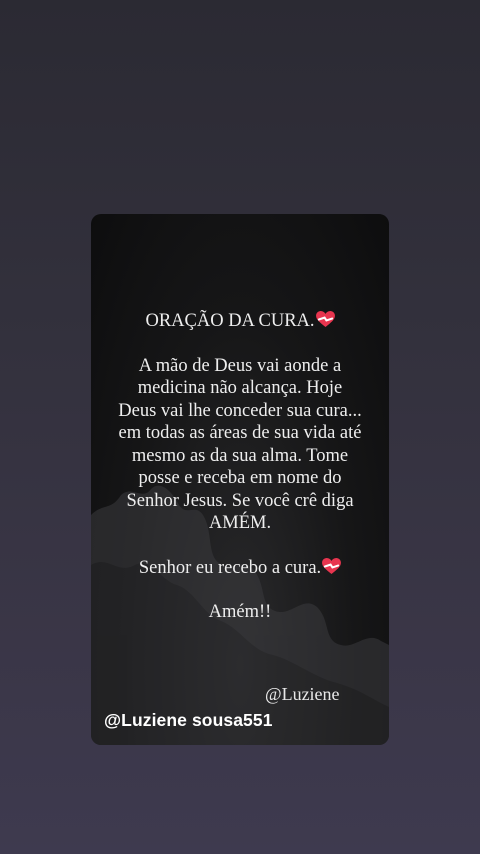  I want to click on post-title: ORAÇÃO DA CURA., so click(230, 321).